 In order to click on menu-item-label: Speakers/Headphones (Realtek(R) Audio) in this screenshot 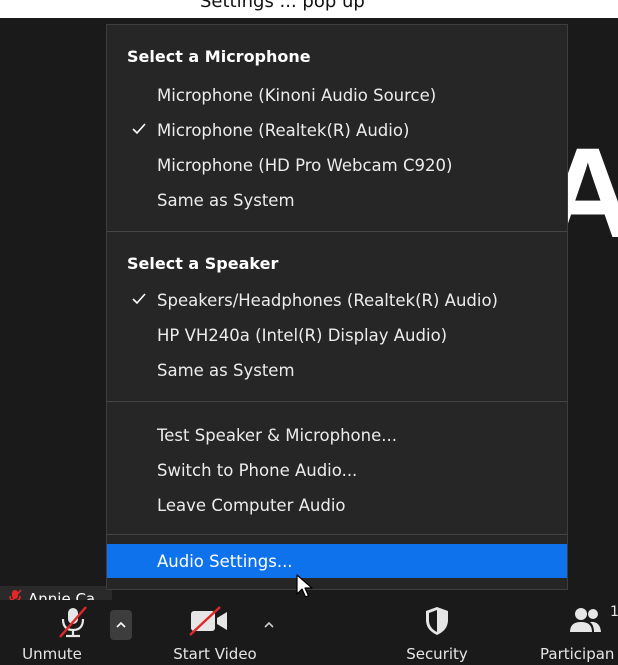, I will do `click(327, 300)`.